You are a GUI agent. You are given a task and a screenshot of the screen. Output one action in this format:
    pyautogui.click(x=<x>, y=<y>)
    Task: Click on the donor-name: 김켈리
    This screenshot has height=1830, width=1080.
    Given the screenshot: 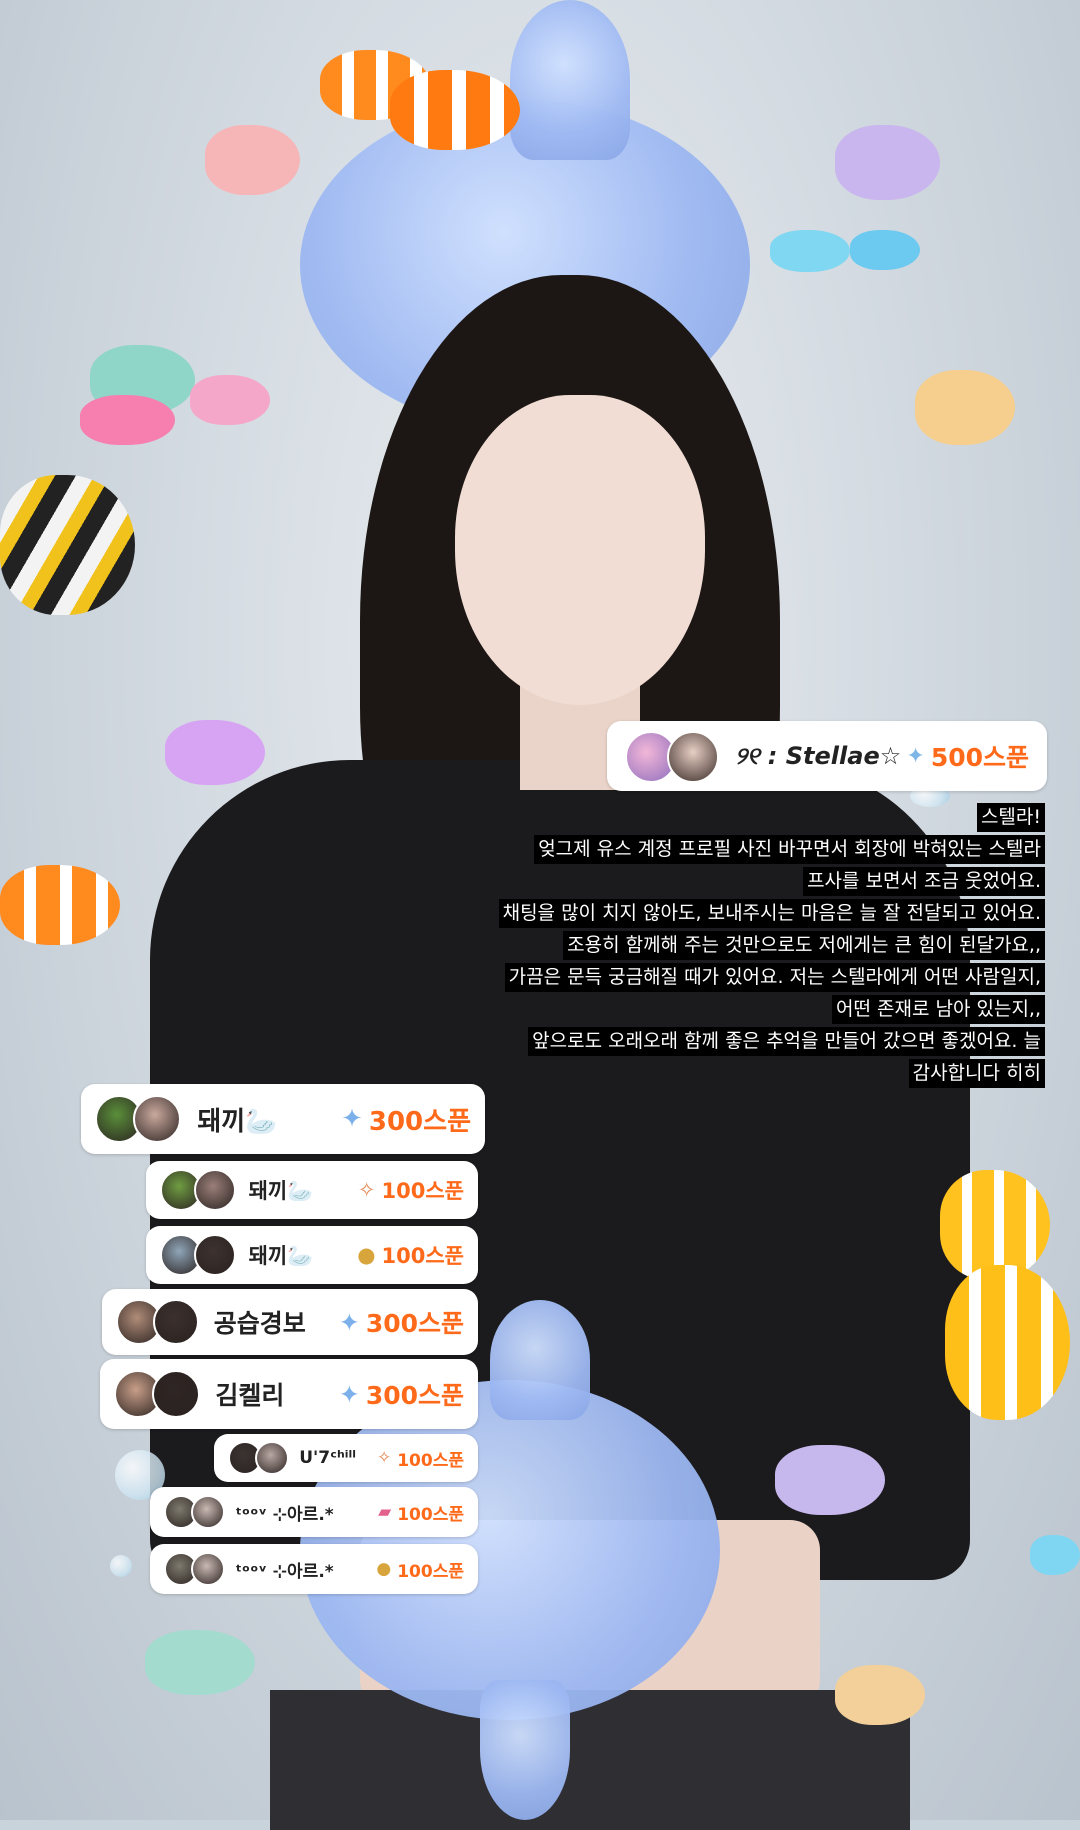 What is the action you would take?
    pyautogui.click(x=250, y=1395)
    